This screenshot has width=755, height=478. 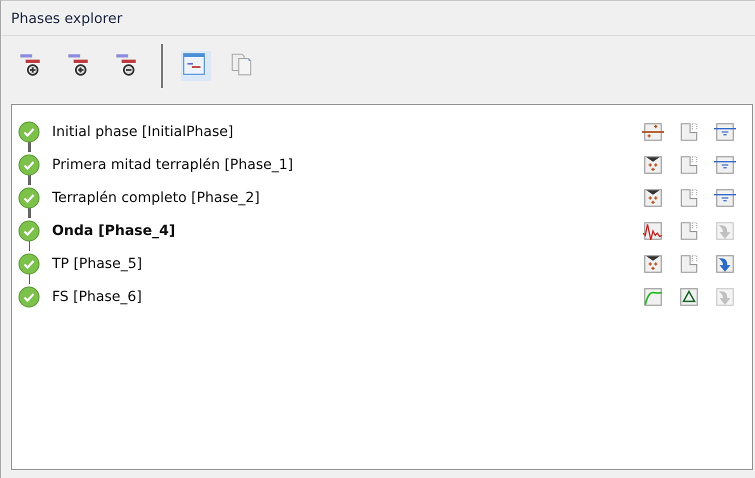 I want to click on phase-name: TP [Phase_5], so click(x=347, y=264).